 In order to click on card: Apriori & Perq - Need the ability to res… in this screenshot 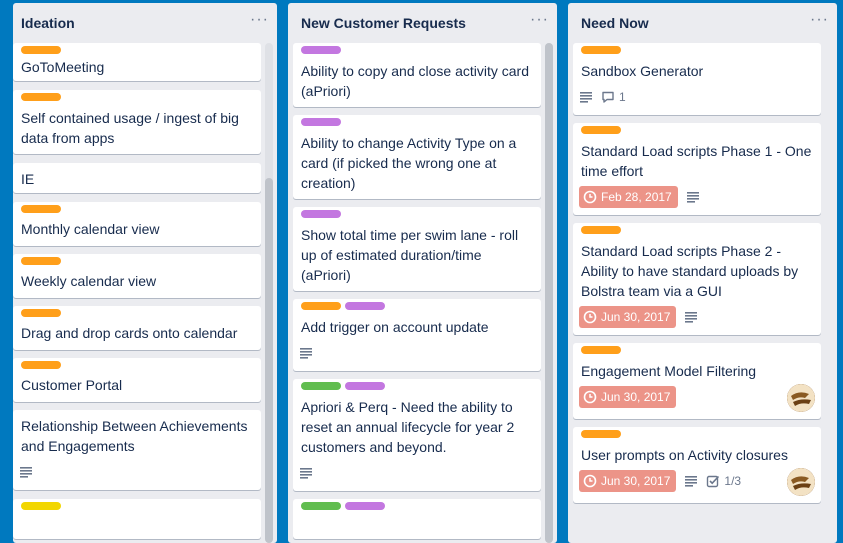, I will do `click(417, 435)`.